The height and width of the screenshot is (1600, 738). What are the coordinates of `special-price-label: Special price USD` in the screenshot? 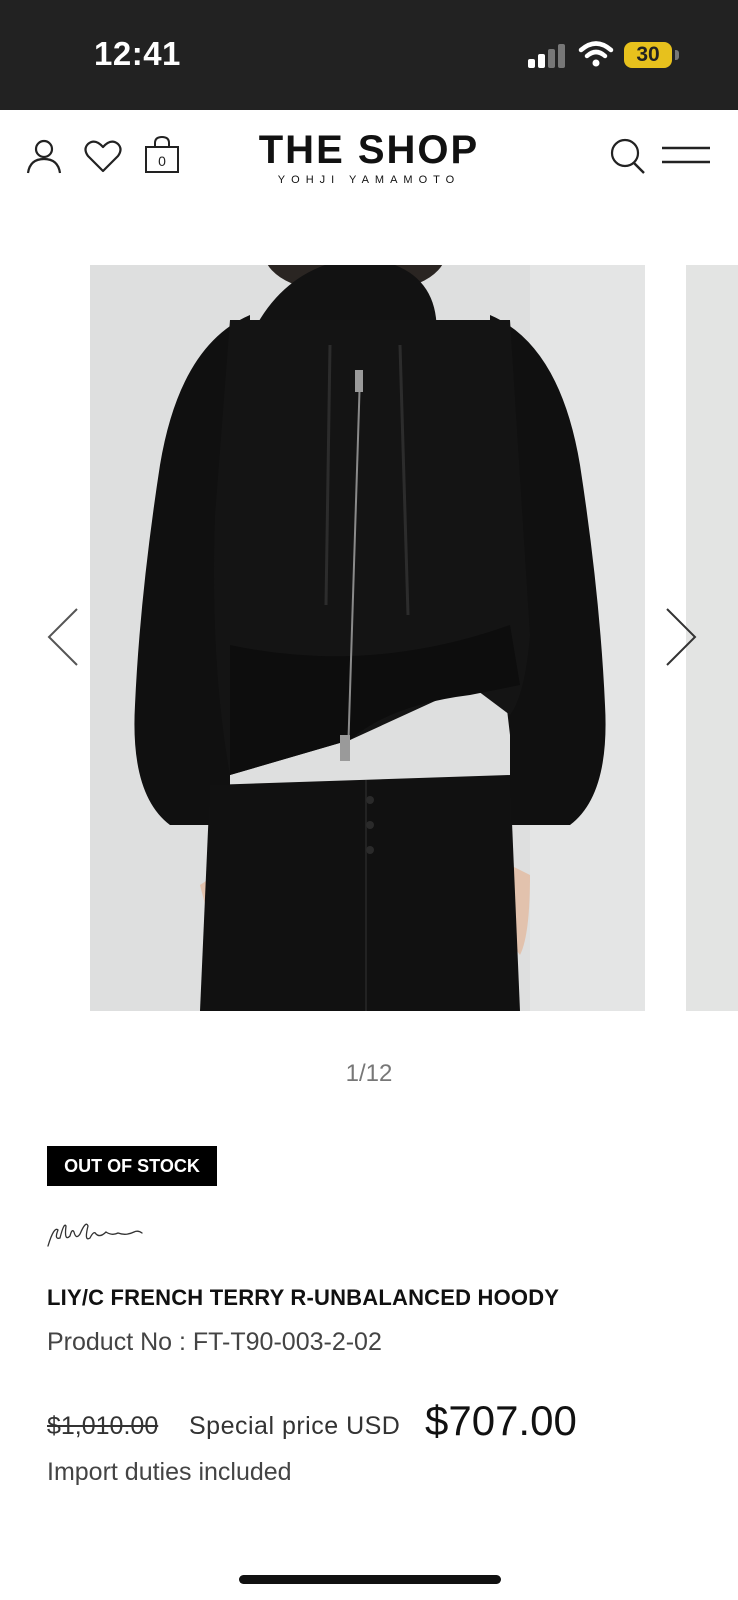 It's located at (295, 1426).